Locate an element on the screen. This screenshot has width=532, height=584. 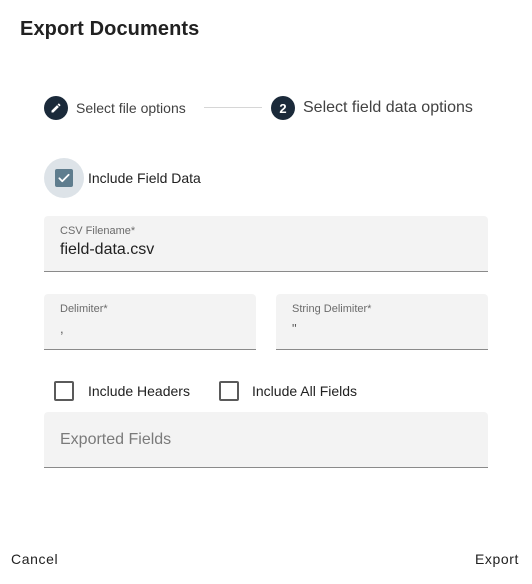
step-1-label: Select file options is located at coordinates (131, 108).